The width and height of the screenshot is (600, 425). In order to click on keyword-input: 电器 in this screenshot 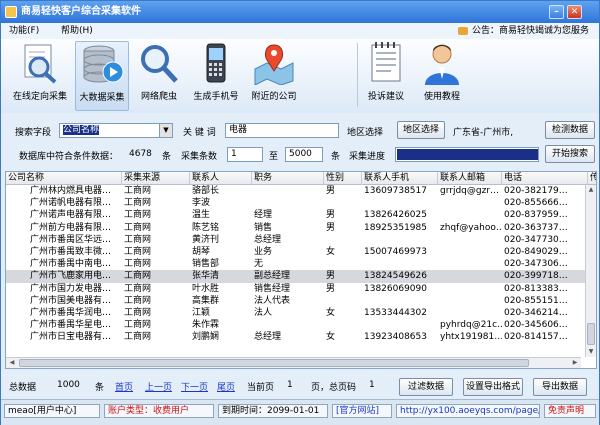, I will do `click(282, 130)`.